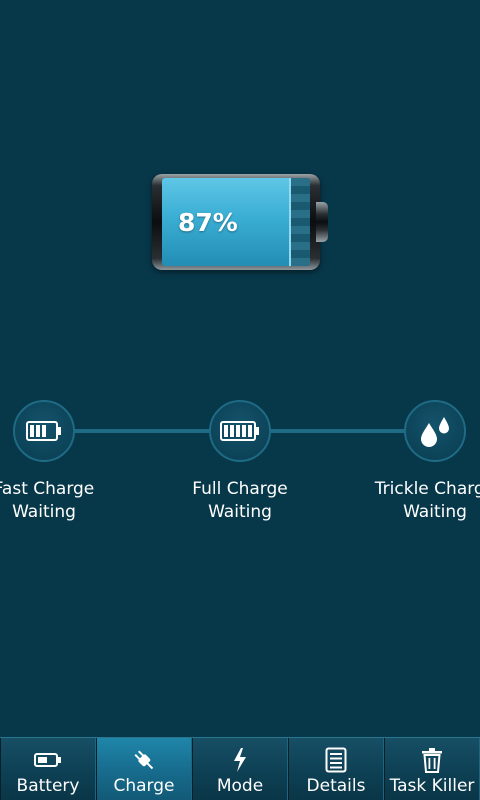  I want to click on stage-fast-charge-circle, so click(44, 431).